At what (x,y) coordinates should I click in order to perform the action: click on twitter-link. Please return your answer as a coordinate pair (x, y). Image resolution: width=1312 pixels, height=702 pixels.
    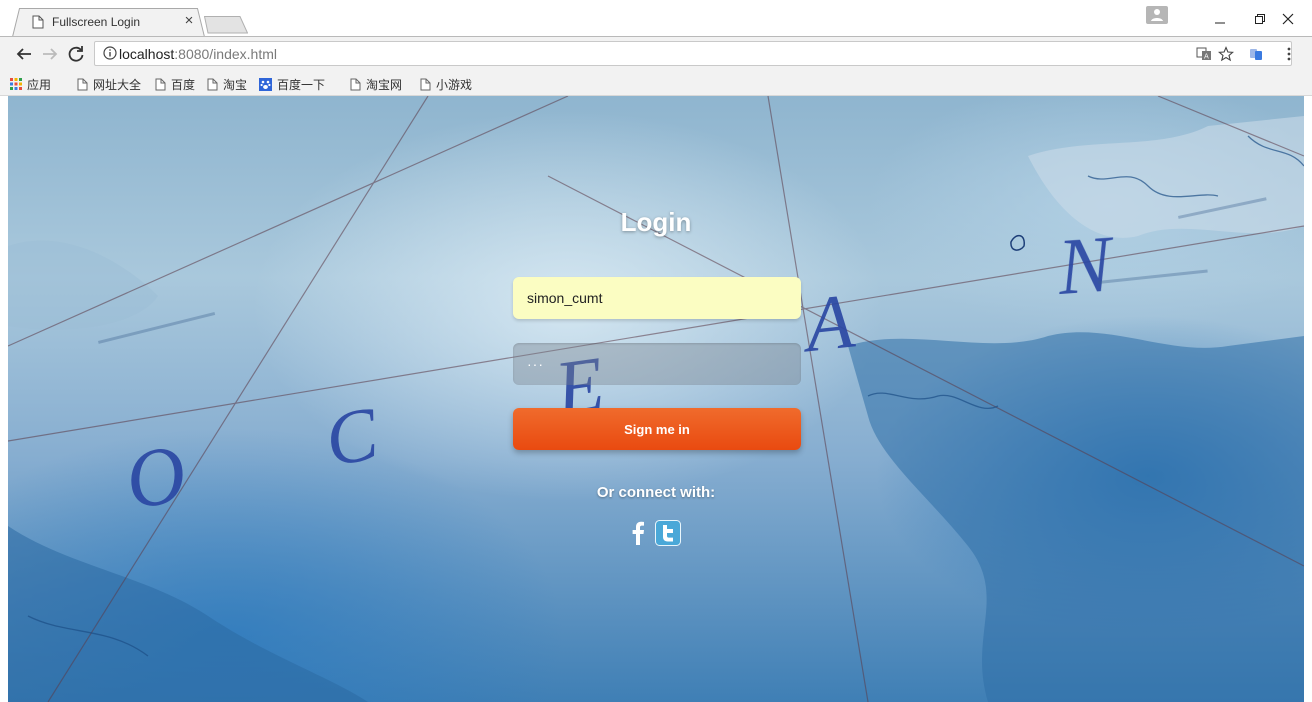
    Looking at the image, I should click on (668, 533).